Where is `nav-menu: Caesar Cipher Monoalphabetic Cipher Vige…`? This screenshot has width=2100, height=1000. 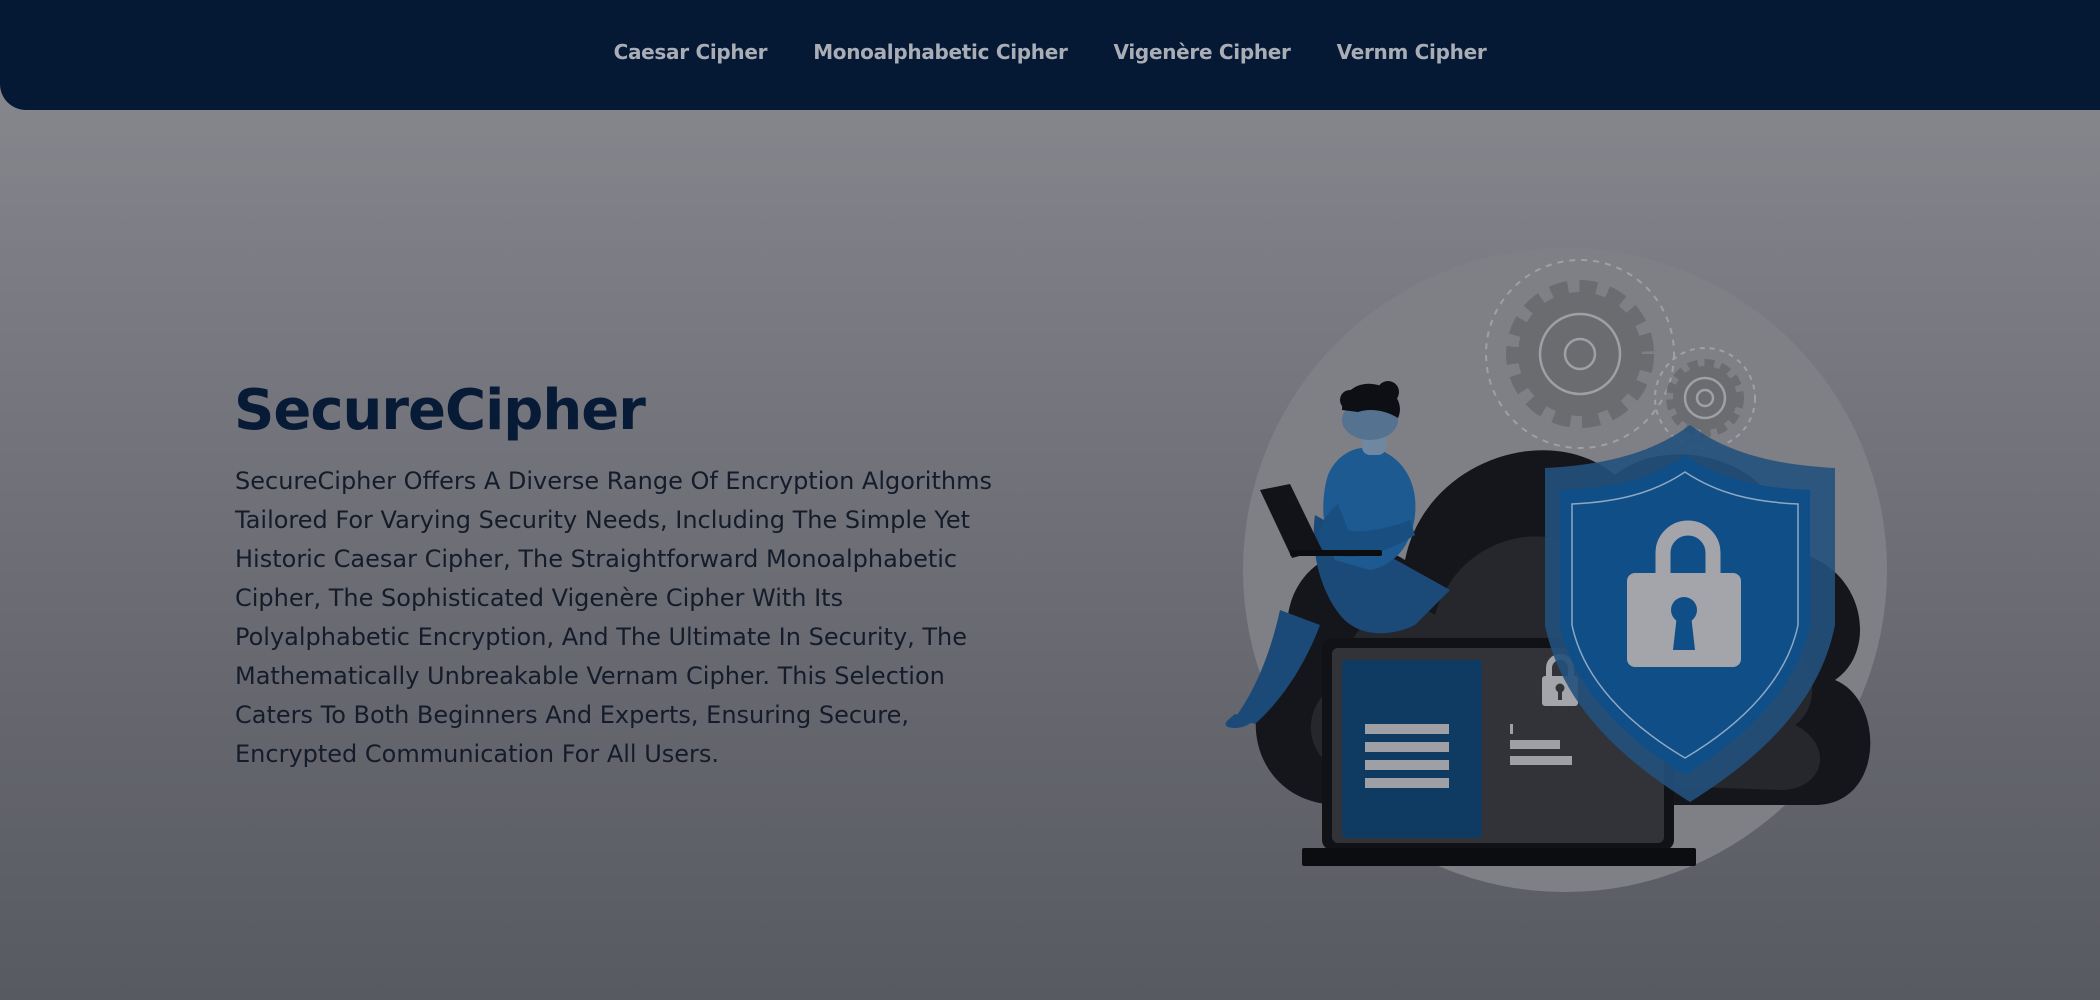 nav-menu: Caesar Cipher Monoalphabetic Cipher Vige… is located at coordinates (1050, 52).